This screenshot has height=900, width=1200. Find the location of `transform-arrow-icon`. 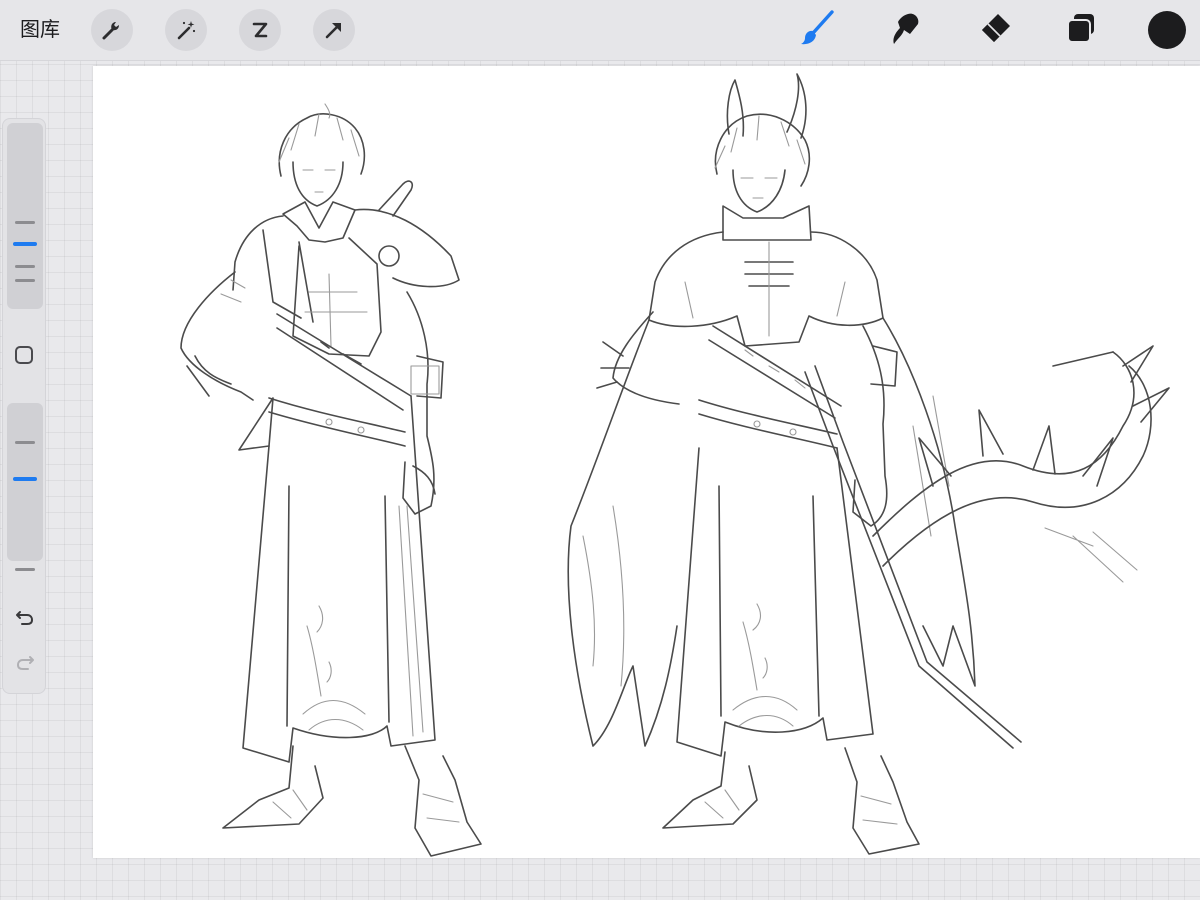

transform-arrow-icon is located at coordinates (334, 30).